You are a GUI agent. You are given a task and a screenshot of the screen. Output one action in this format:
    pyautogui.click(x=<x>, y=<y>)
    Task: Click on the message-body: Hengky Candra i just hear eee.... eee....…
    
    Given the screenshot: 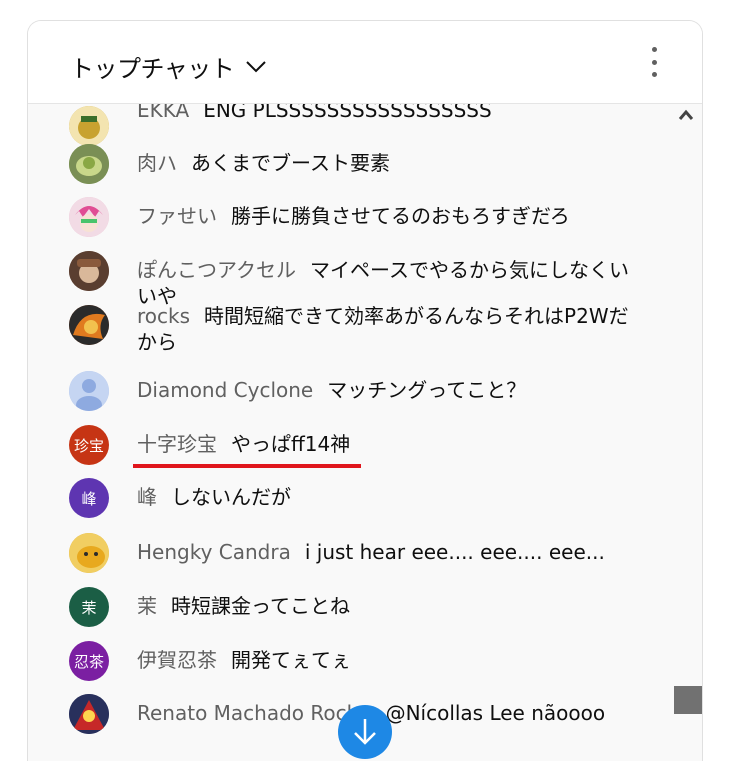 What is the action you would take?
    pyautogui.click(x=387, y=552)
    